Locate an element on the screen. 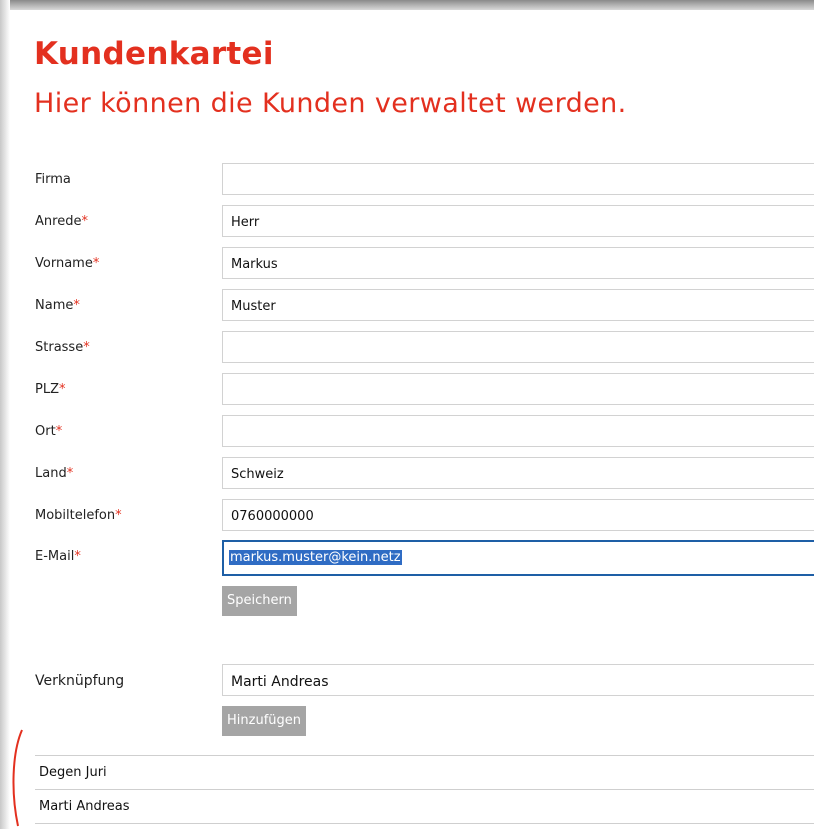 The width and height of the screenshot is (814, 829). form-row-name: Name* Muster is located at coordinates (424, 306).